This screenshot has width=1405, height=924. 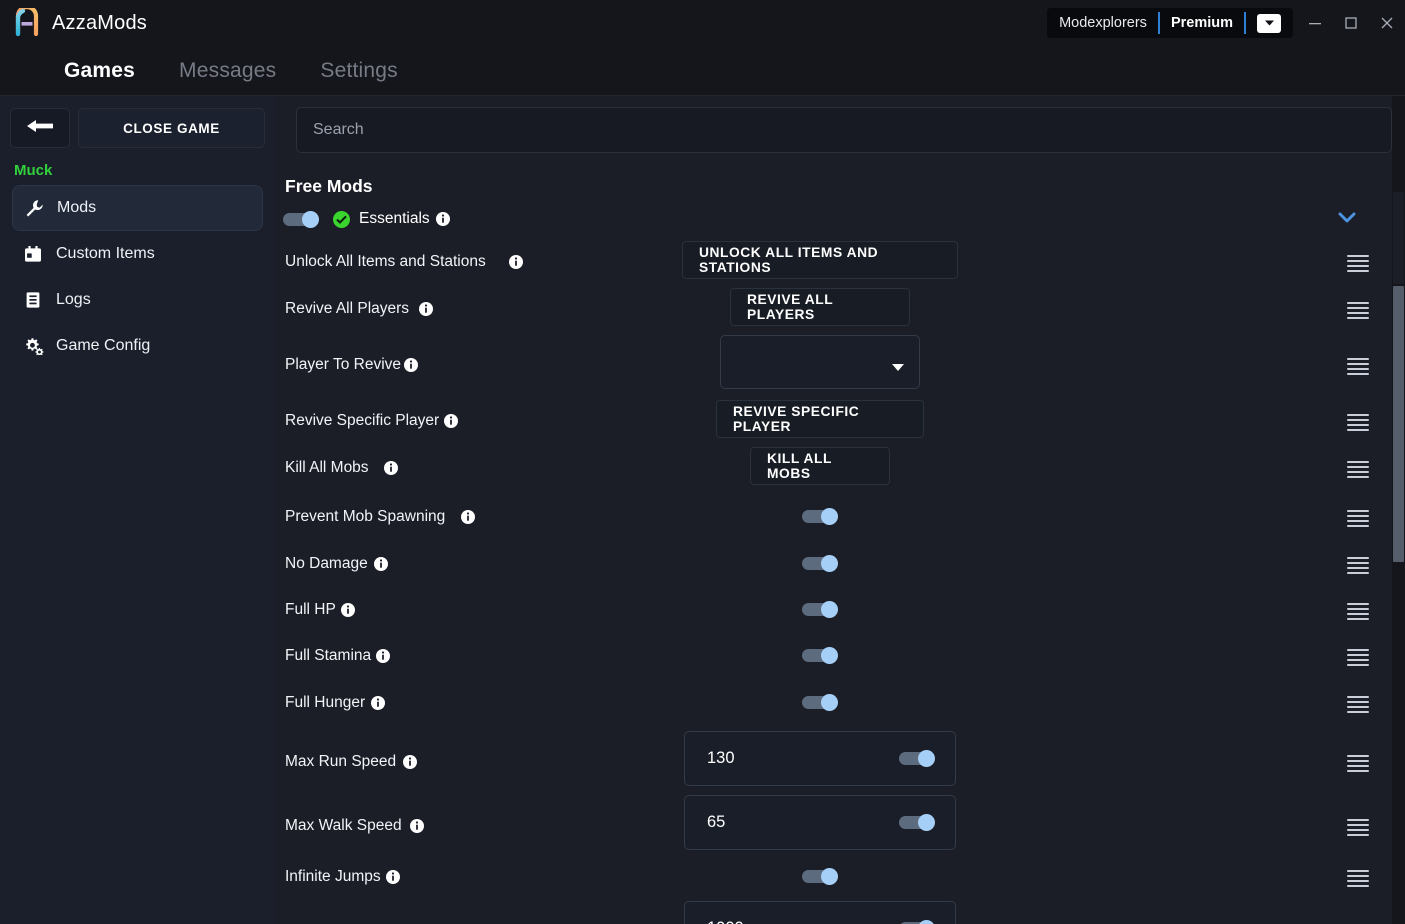 I want to click on book-icon, so click(x=37, y=300).